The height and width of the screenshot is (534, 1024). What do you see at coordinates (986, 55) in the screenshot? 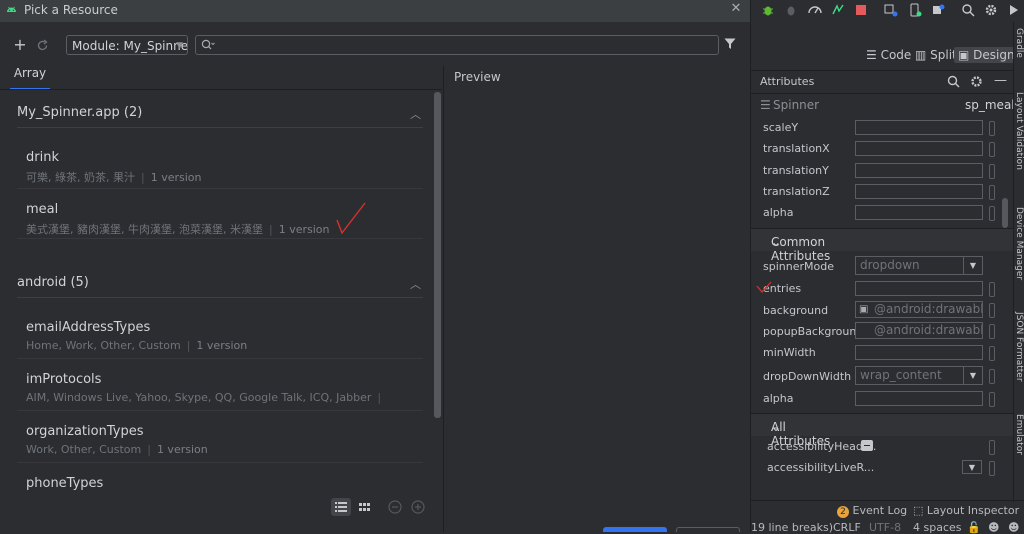
I see `design-mode-button: ▣ Design` at bounding box center [986, 55].